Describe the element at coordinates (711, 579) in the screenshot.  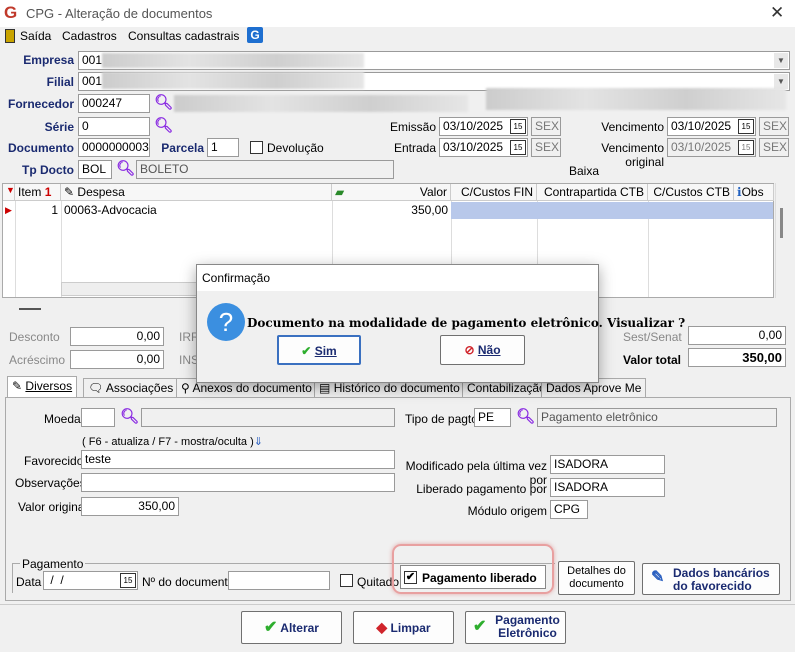
I see `dados-bancarios-button: ✎ Dados bancários do favorecido` at that location.